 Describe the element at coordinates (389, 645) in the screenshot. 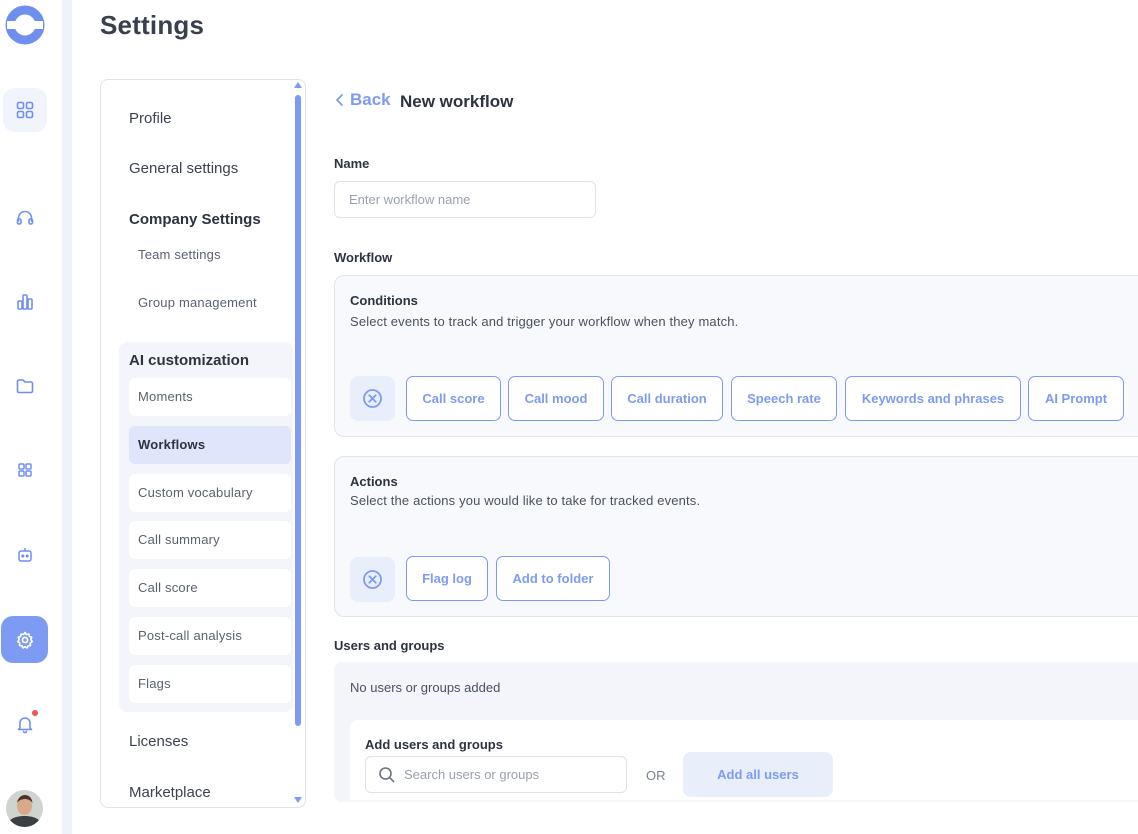

I see `users-and-groups-label: Users and groups` at that location.